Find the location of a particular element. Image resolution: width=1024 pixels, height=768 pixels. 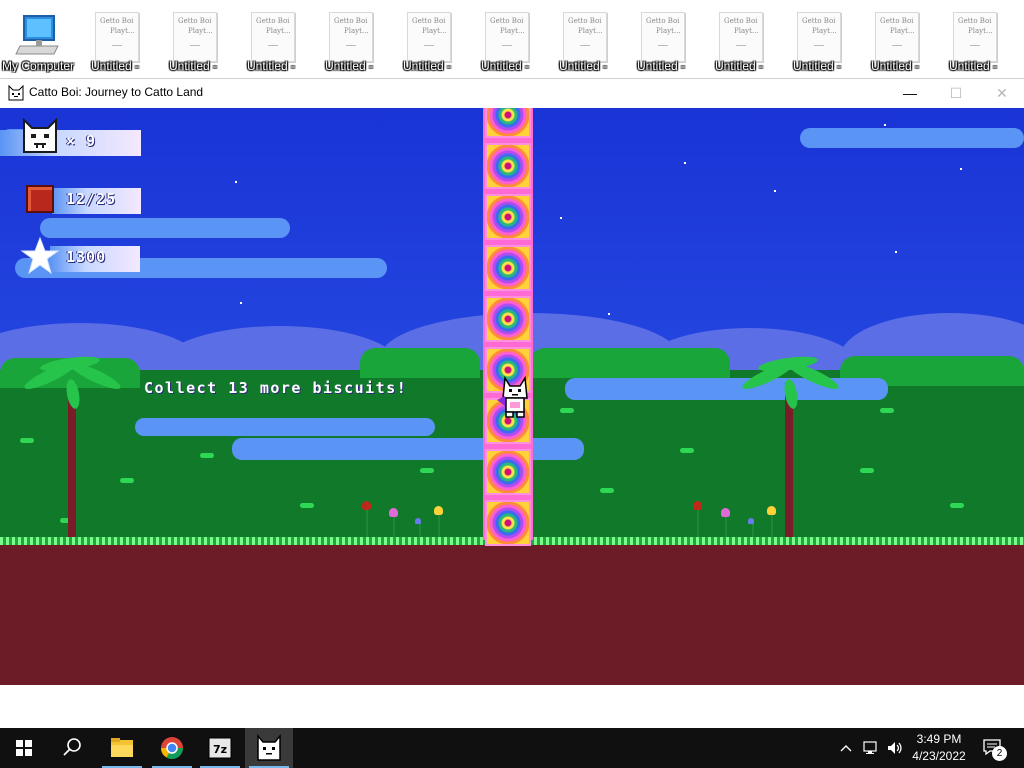

taskbar: 7z 3:49 PM 4/23/2022 2 is located at coordinates (512, 748).